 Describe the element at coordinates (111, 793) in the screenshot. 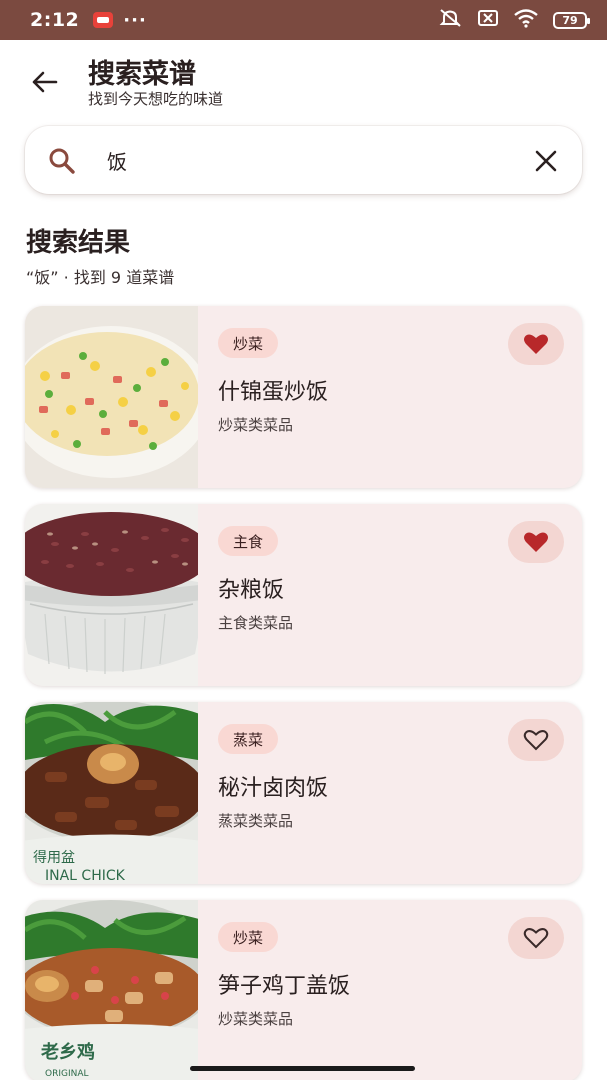

I see `recipe-image-braised-pork-rice: 得用盆 INAL CHICK` at that location.